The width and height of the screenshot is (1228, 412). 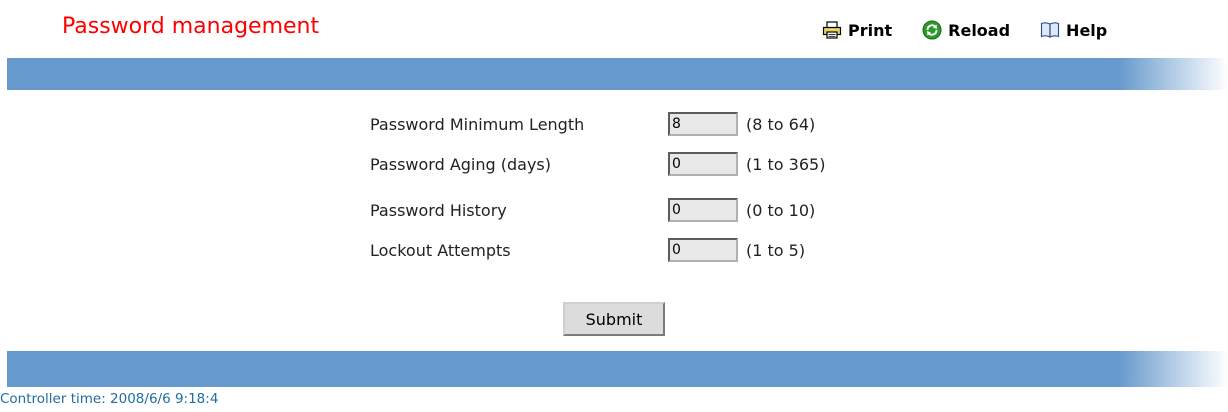 I want to click on footer-divider-bar, so click(x=617, y=370).